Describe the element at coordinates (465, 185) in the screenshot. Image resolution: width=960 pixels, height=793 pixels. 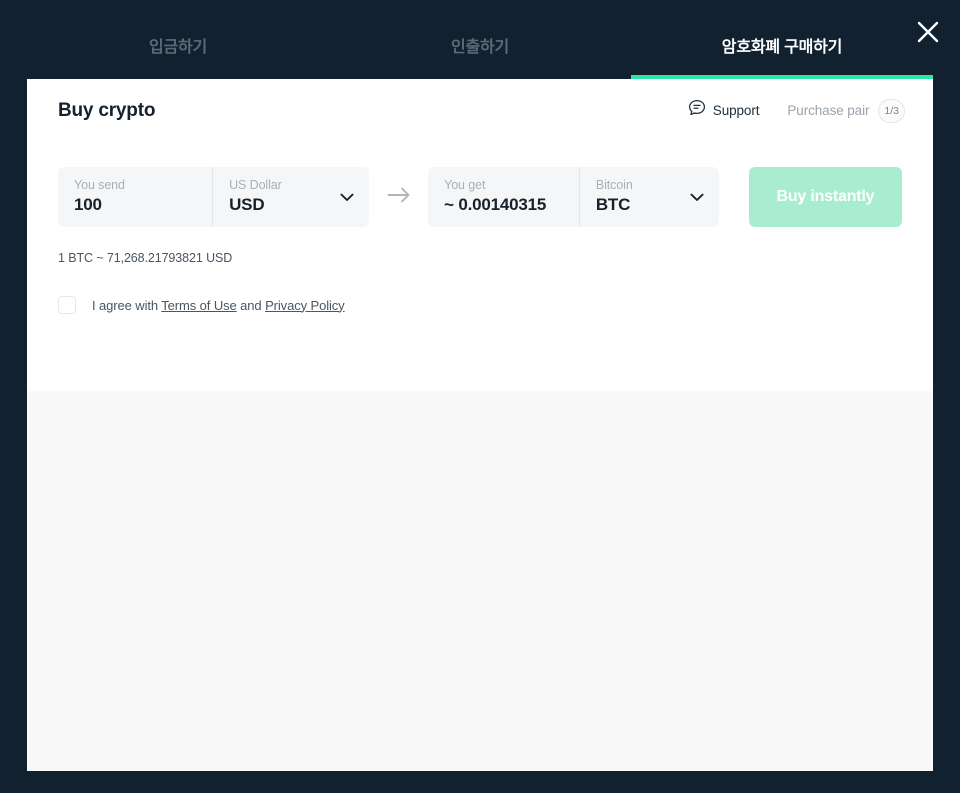
I see `you-get-label: You get` at that location.